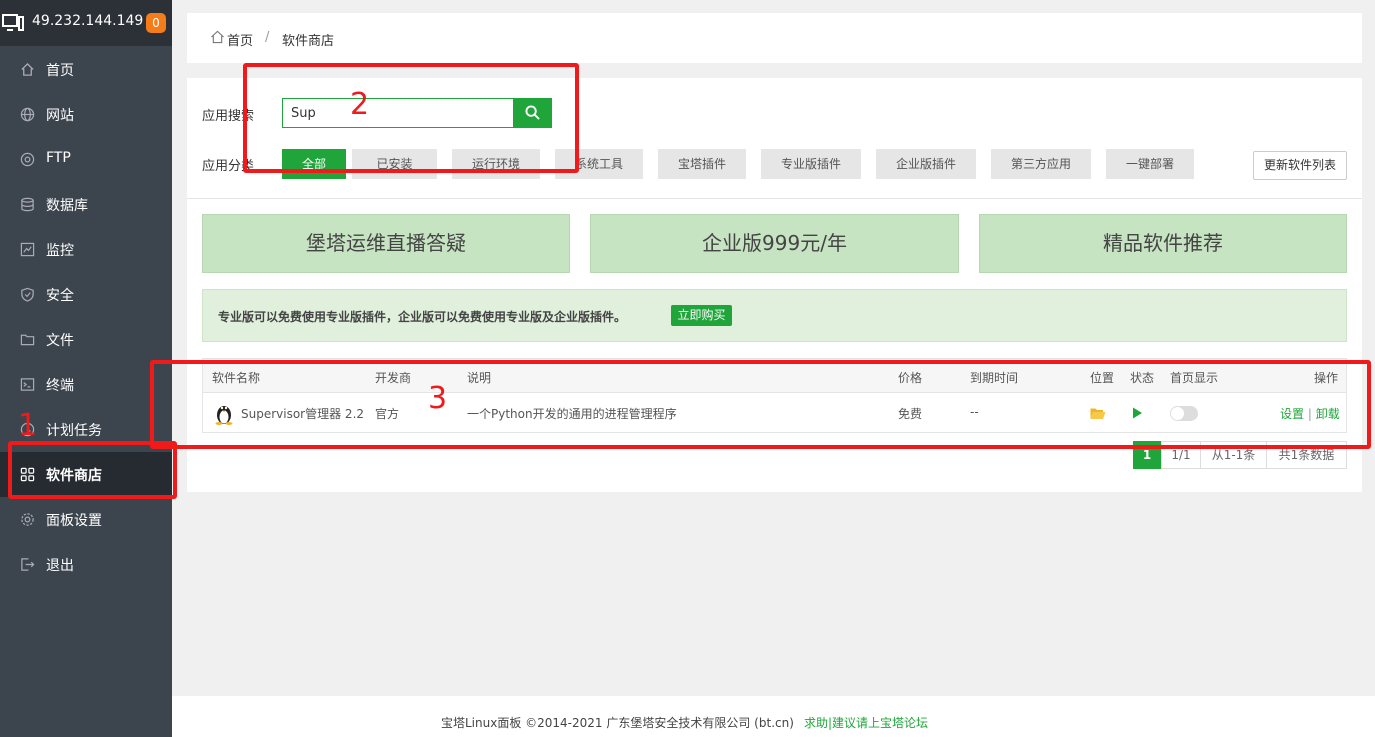 This screenshot has height=737, width=1375. Describe the element at coordinates (58, 158) in the screenshot. I see `sidebar-item-label: FTP` at that location.